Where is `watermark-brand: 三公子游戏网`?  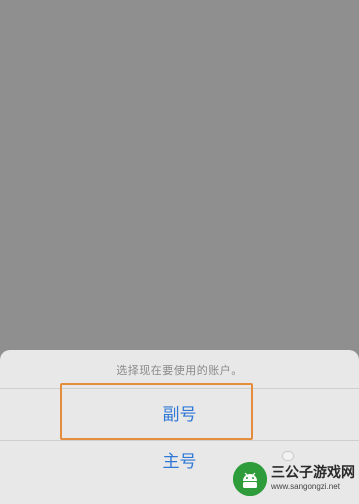
watermark-brand: 三公子游戏网 is located at coordinates (313, 473).